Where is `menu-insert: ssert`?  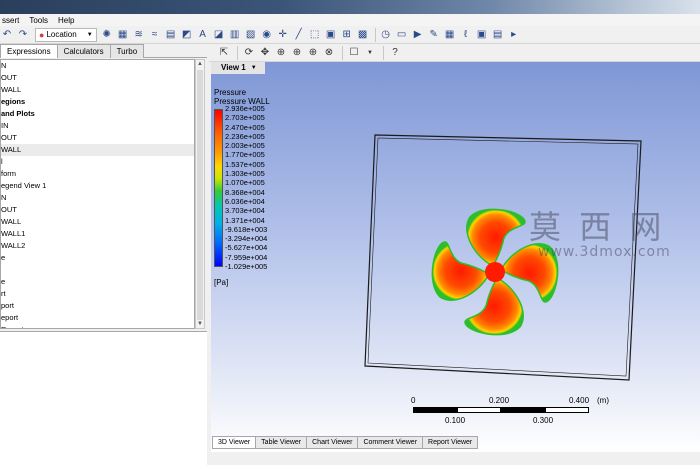
menu-insert: ssert is located at coordinates (10, 20).